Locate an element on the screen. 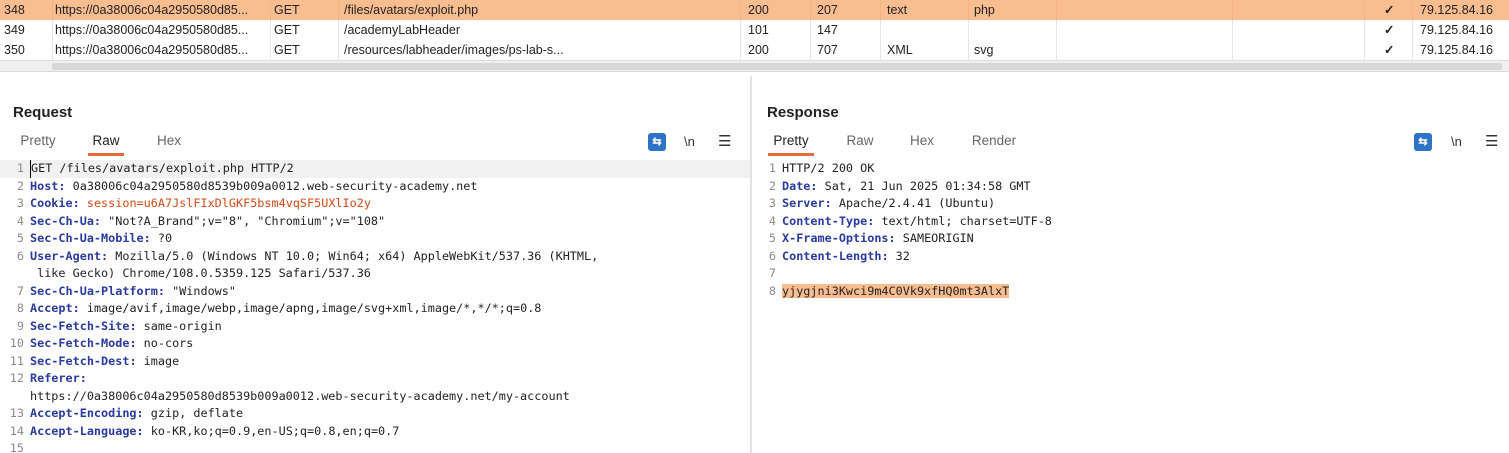 The width and height of the screenshot is (1509, 453). header-value: no-cors is located at coordinates (168, 343).